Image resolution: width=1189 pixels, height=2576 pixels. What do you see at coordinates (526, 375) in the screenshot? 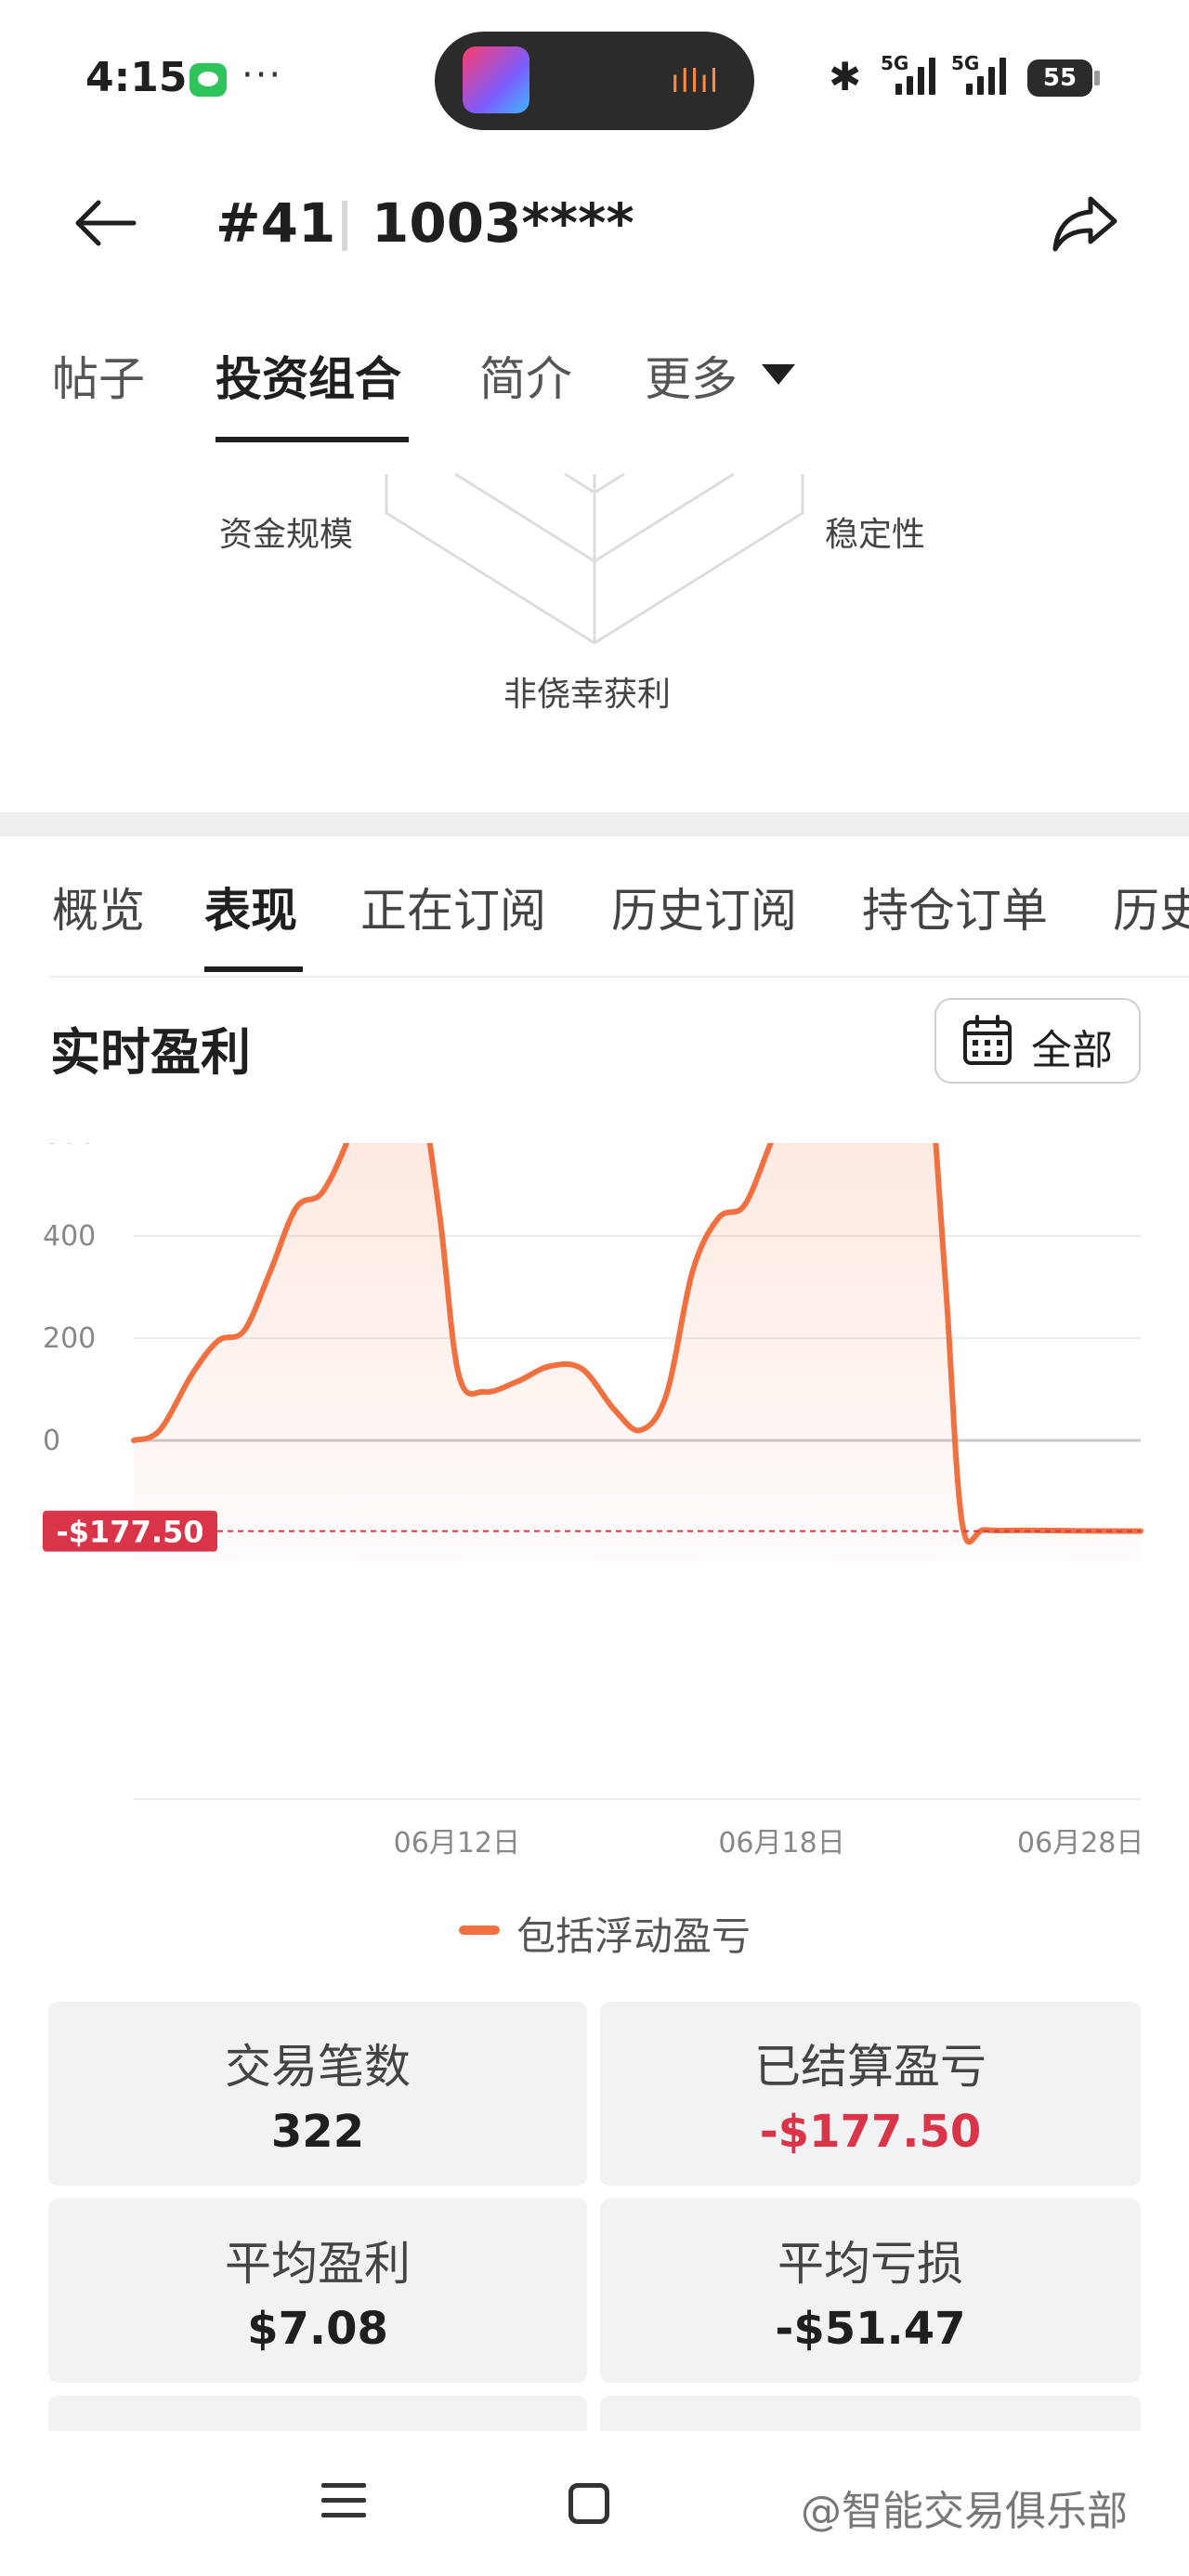
I see `tab-profile: 简介` at bounding box center [526, 375].